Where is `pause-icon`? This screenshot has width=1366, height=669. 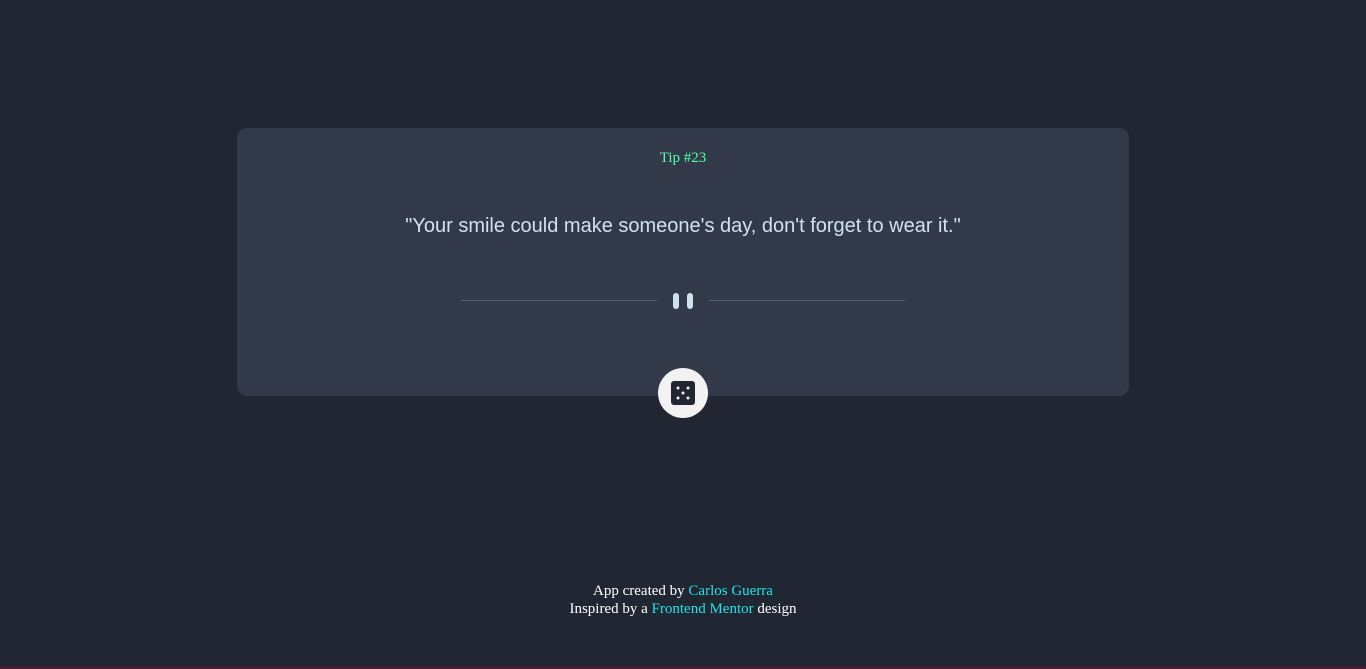
pause-icon is located at coordinates (683, 301).